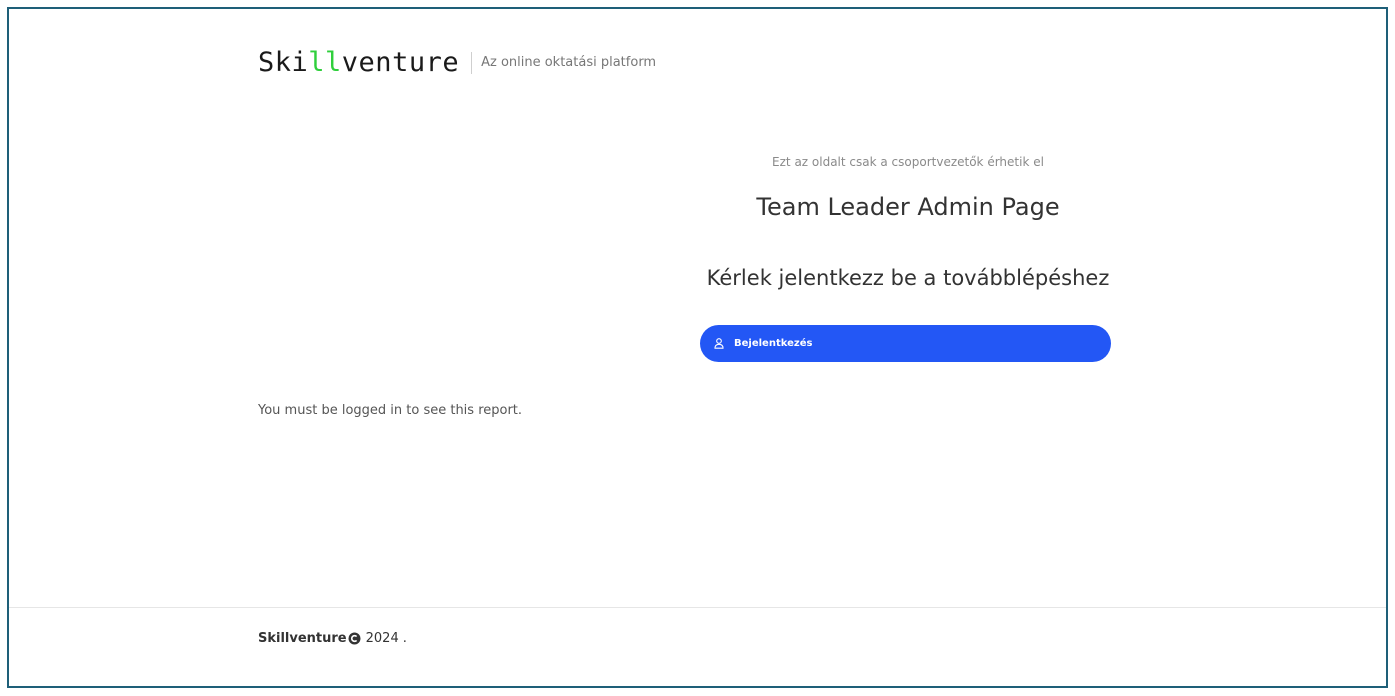 This screenshot has width=1395, height=696. What do you see at coordinates (905, 343) in the screenshot?
I see `login-button: Bejelentkezés` at bounding box center [905, 343].